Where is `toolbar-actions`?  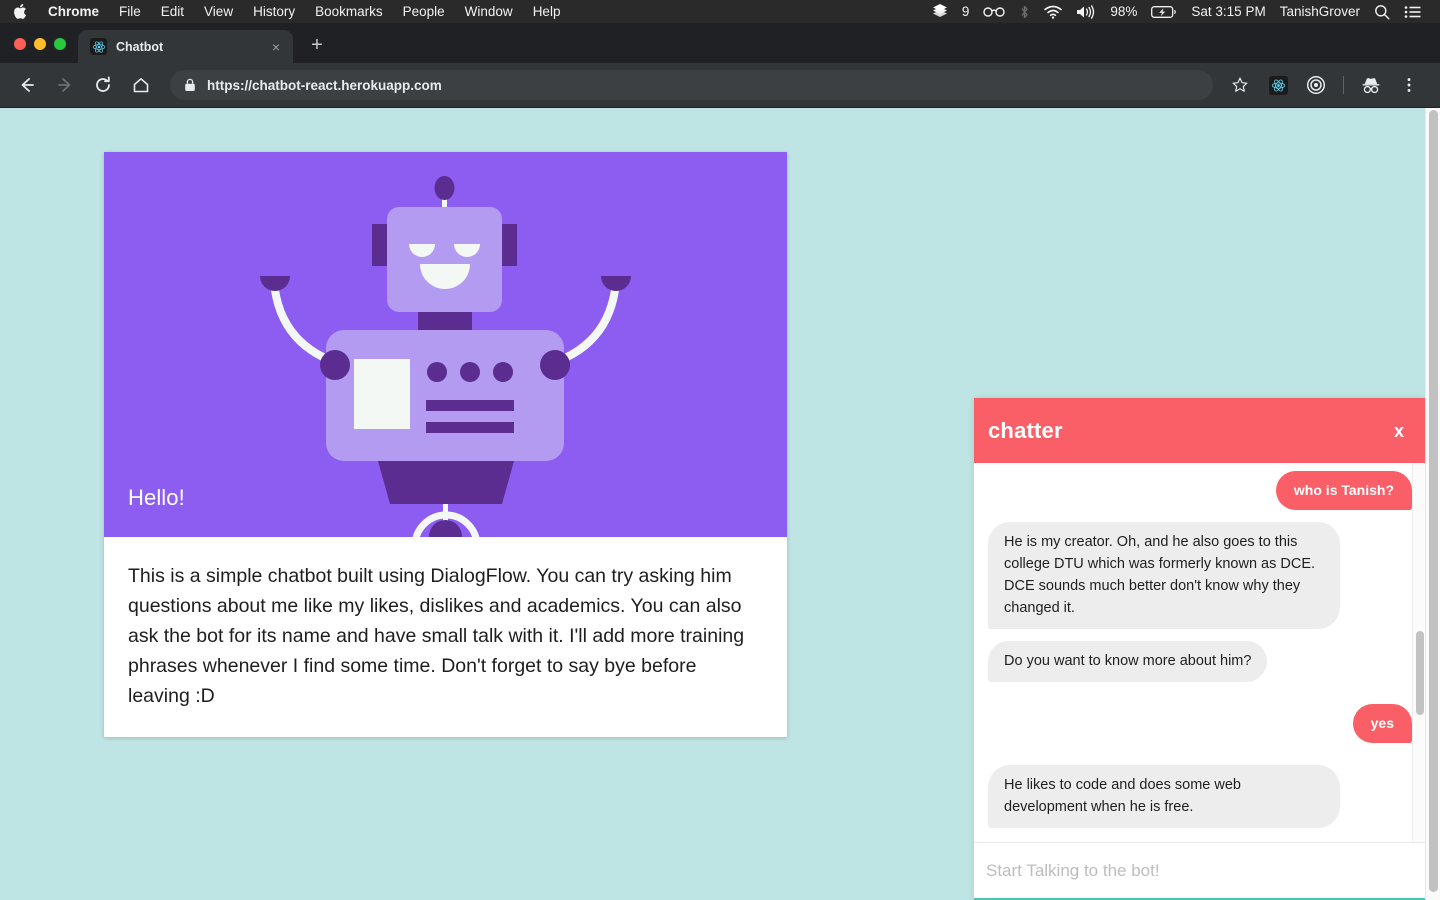 toolbar-actions is located at coordinates (1324, 85).